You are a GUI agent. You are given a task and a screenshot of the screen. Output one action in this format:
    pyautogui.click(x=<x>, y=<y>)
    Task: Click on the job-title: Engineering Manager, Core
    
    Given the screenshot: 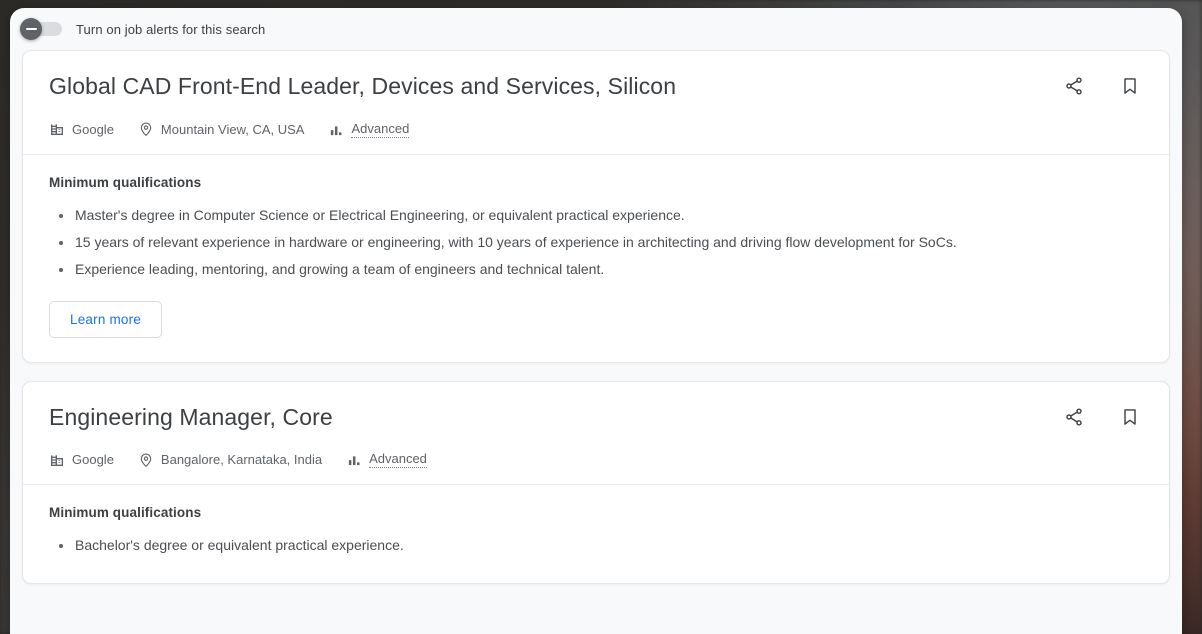 What is the action you would take?
    pyautogui.click(x=596, y=418)
    